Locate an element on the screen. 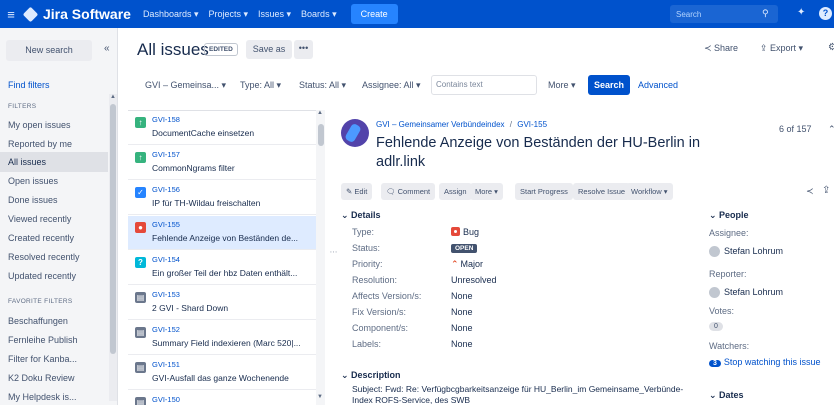 The height and width of the screenshot is (405, 834). search-button: Search is located at coordinates (609, 85).